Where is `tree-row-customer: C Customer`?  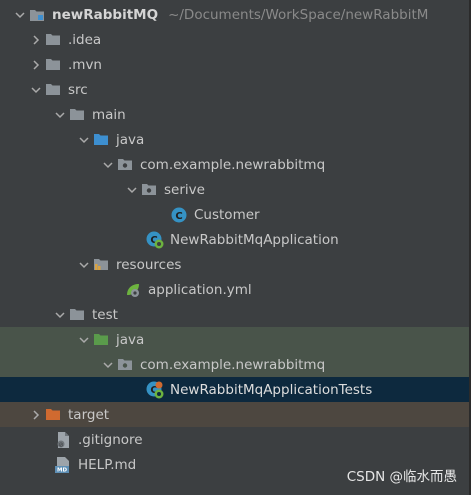 tree-row-customer: C Customer is located at coordinates (234, 214).